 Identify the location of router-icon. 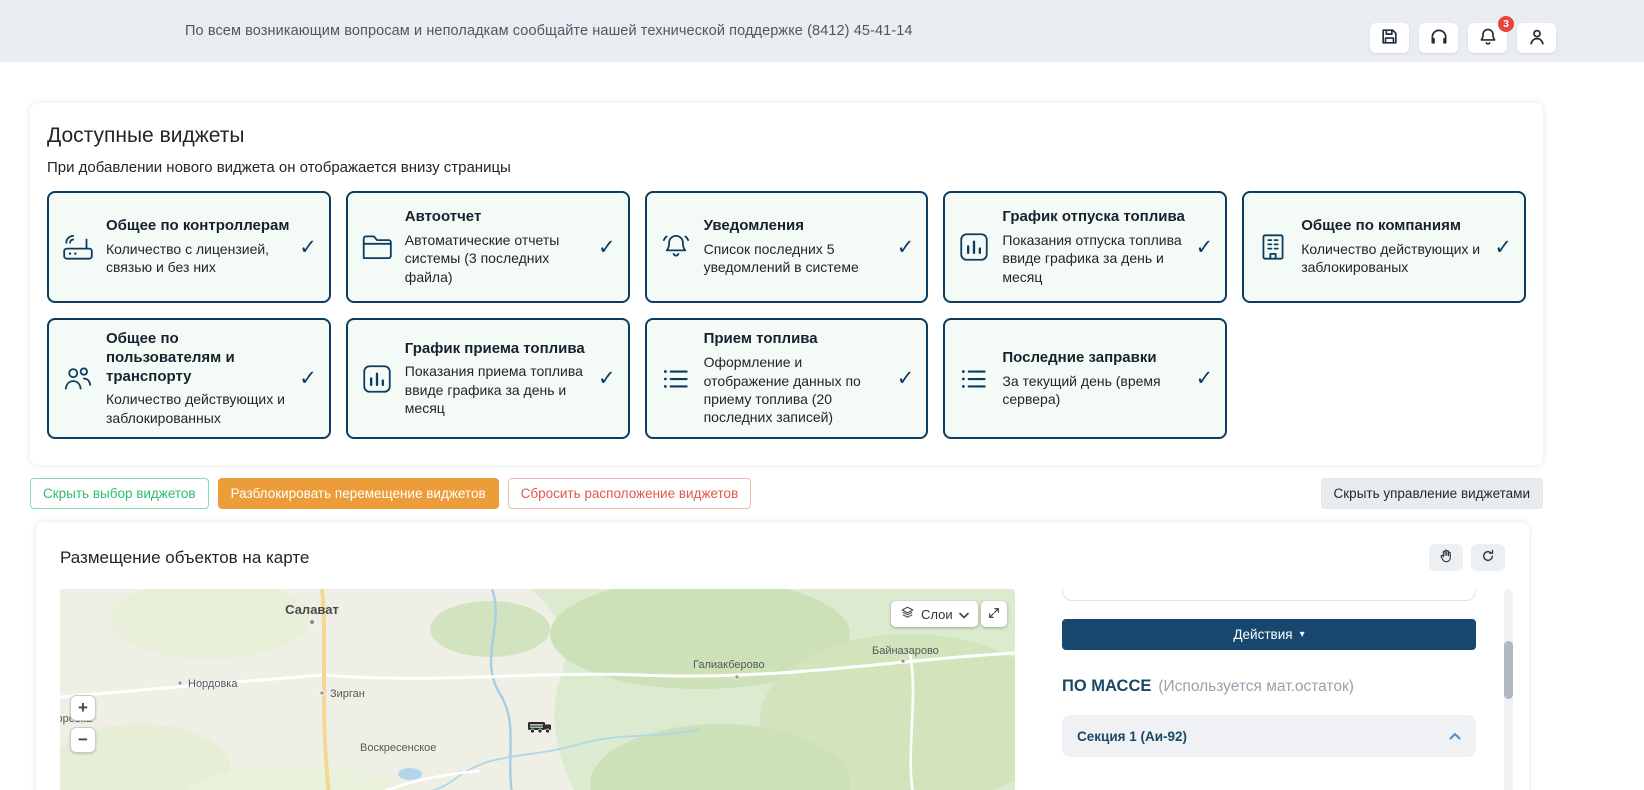
(78, 247).